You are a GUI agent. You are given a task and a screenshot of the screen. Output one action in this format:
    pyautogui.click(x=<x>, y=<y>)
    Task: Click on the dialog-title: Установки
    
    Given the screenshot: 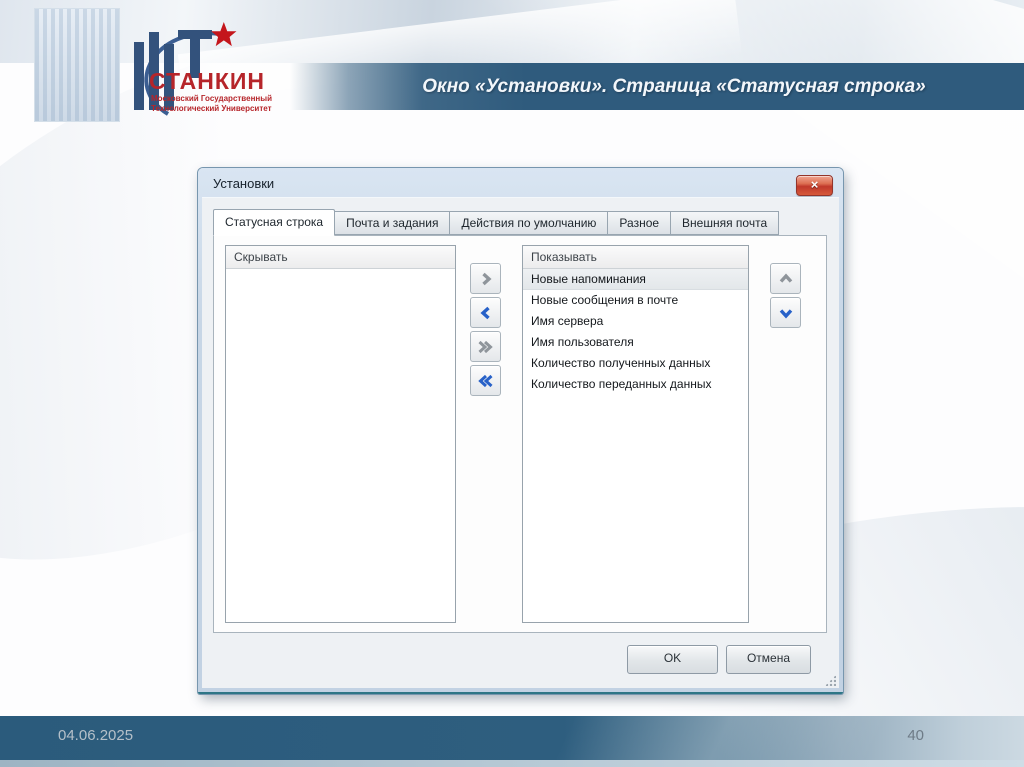 What is the action you would take?
    pyautogui.click(x=244, y=183)
    